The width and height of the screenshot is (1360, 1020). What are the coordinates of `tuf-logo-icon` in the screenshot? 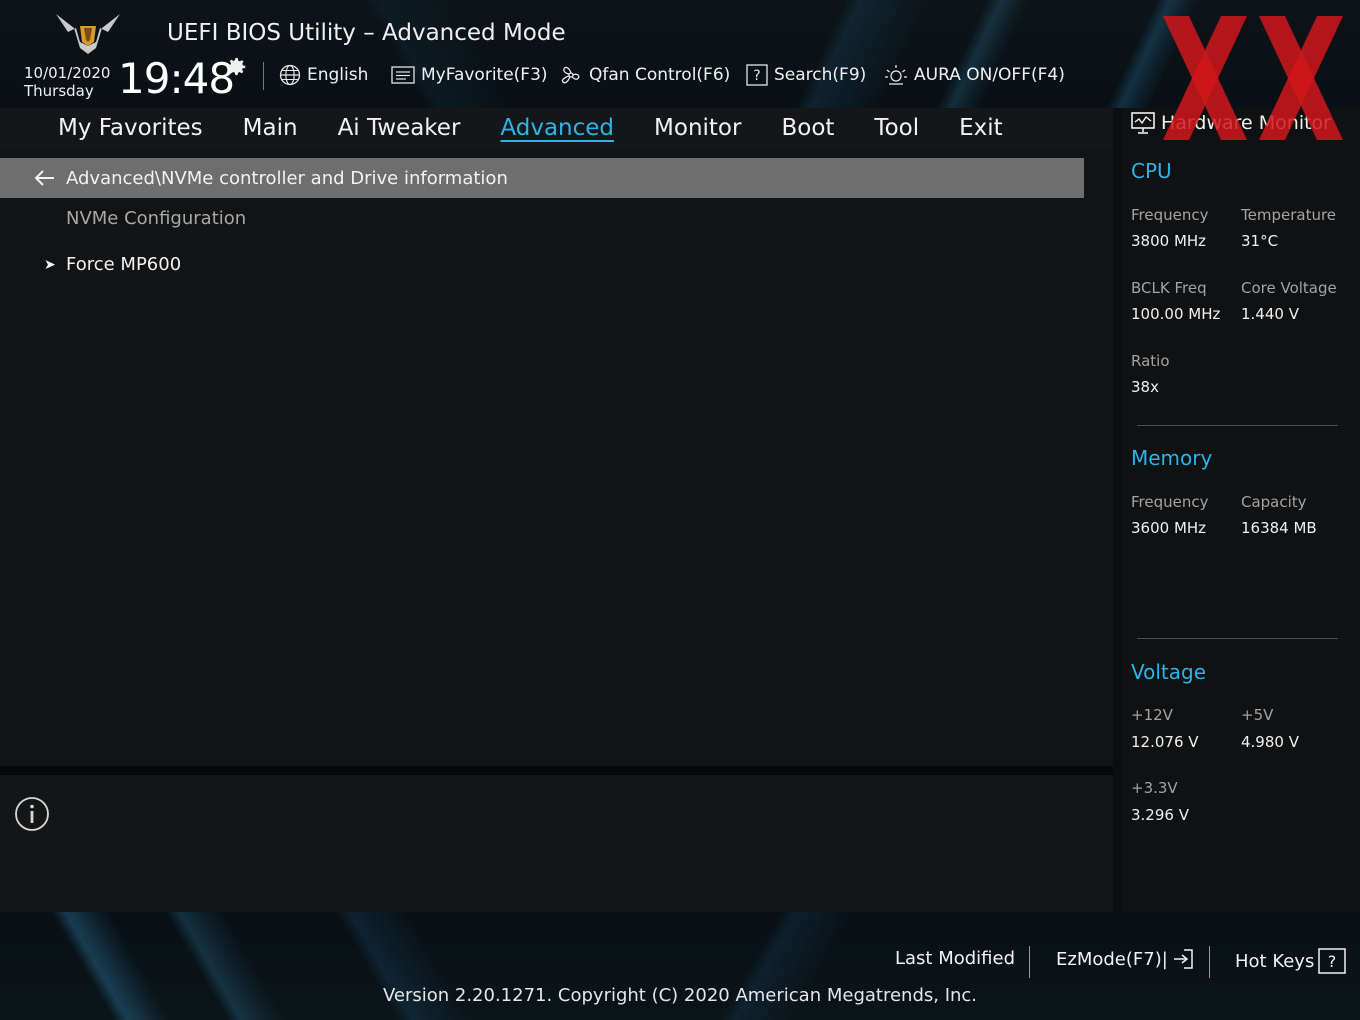 It's located at (88, 34).